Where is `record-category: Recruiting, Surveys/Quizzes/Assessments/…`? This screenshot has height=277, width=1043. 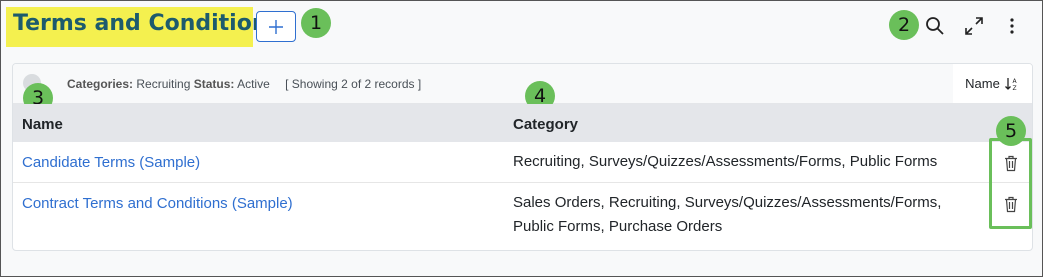
record-category: Recruiting, Surveys/Quizzes/Assessments/… is located at coordinates (725, 161).